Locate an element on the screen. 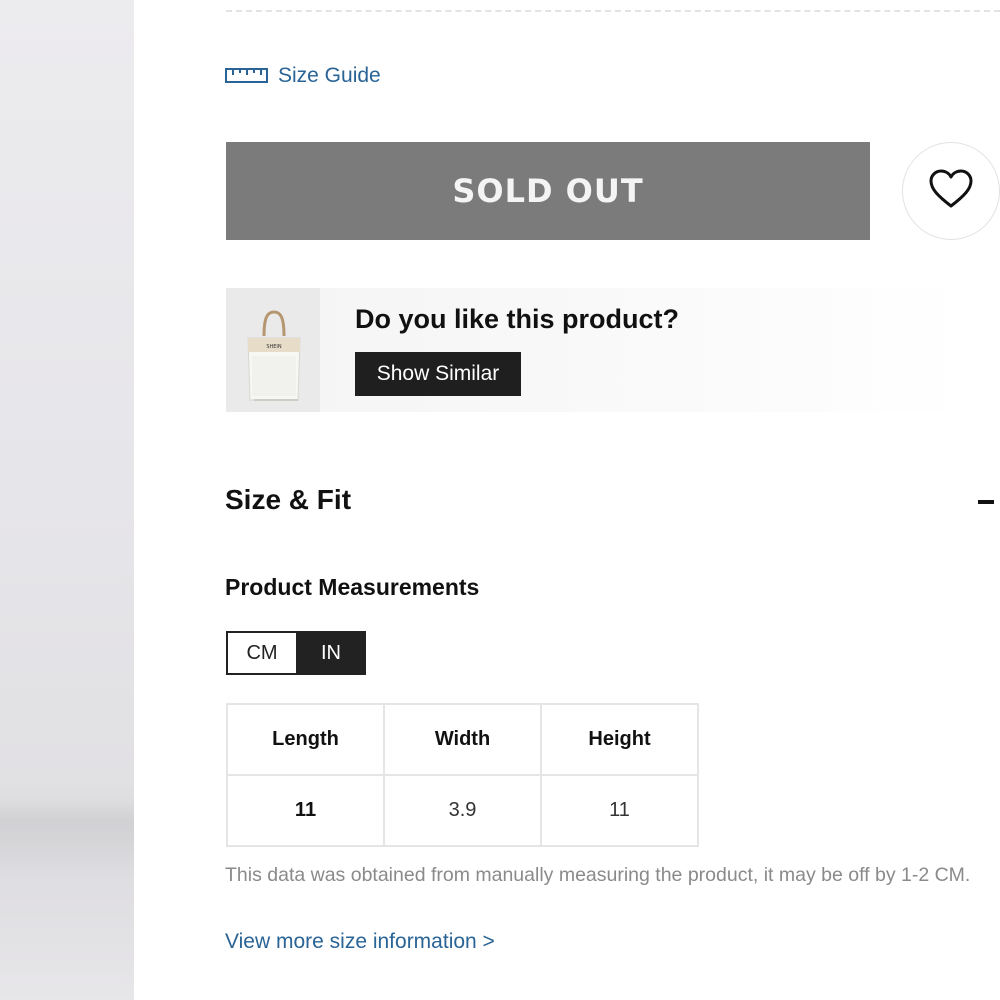 This screenshot has height=1000, width=1000. product-thumbnail: SHEIN is located at coordinates (273, 350).